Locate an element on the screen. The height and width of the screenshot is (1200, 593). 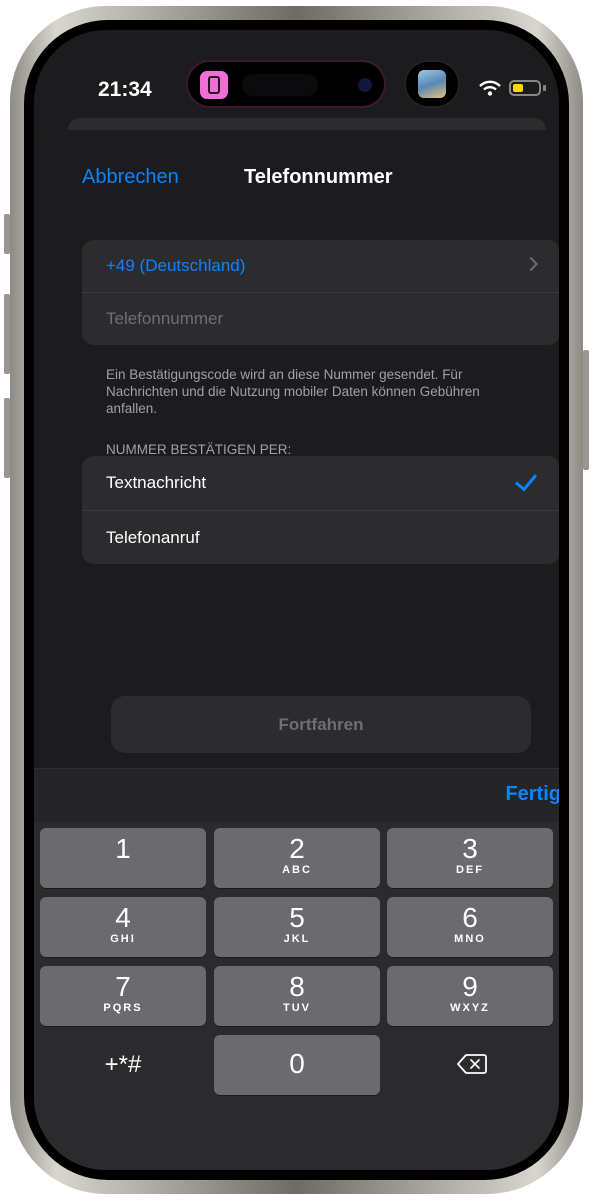
volume-up-button is located at coordinates (7, 334).